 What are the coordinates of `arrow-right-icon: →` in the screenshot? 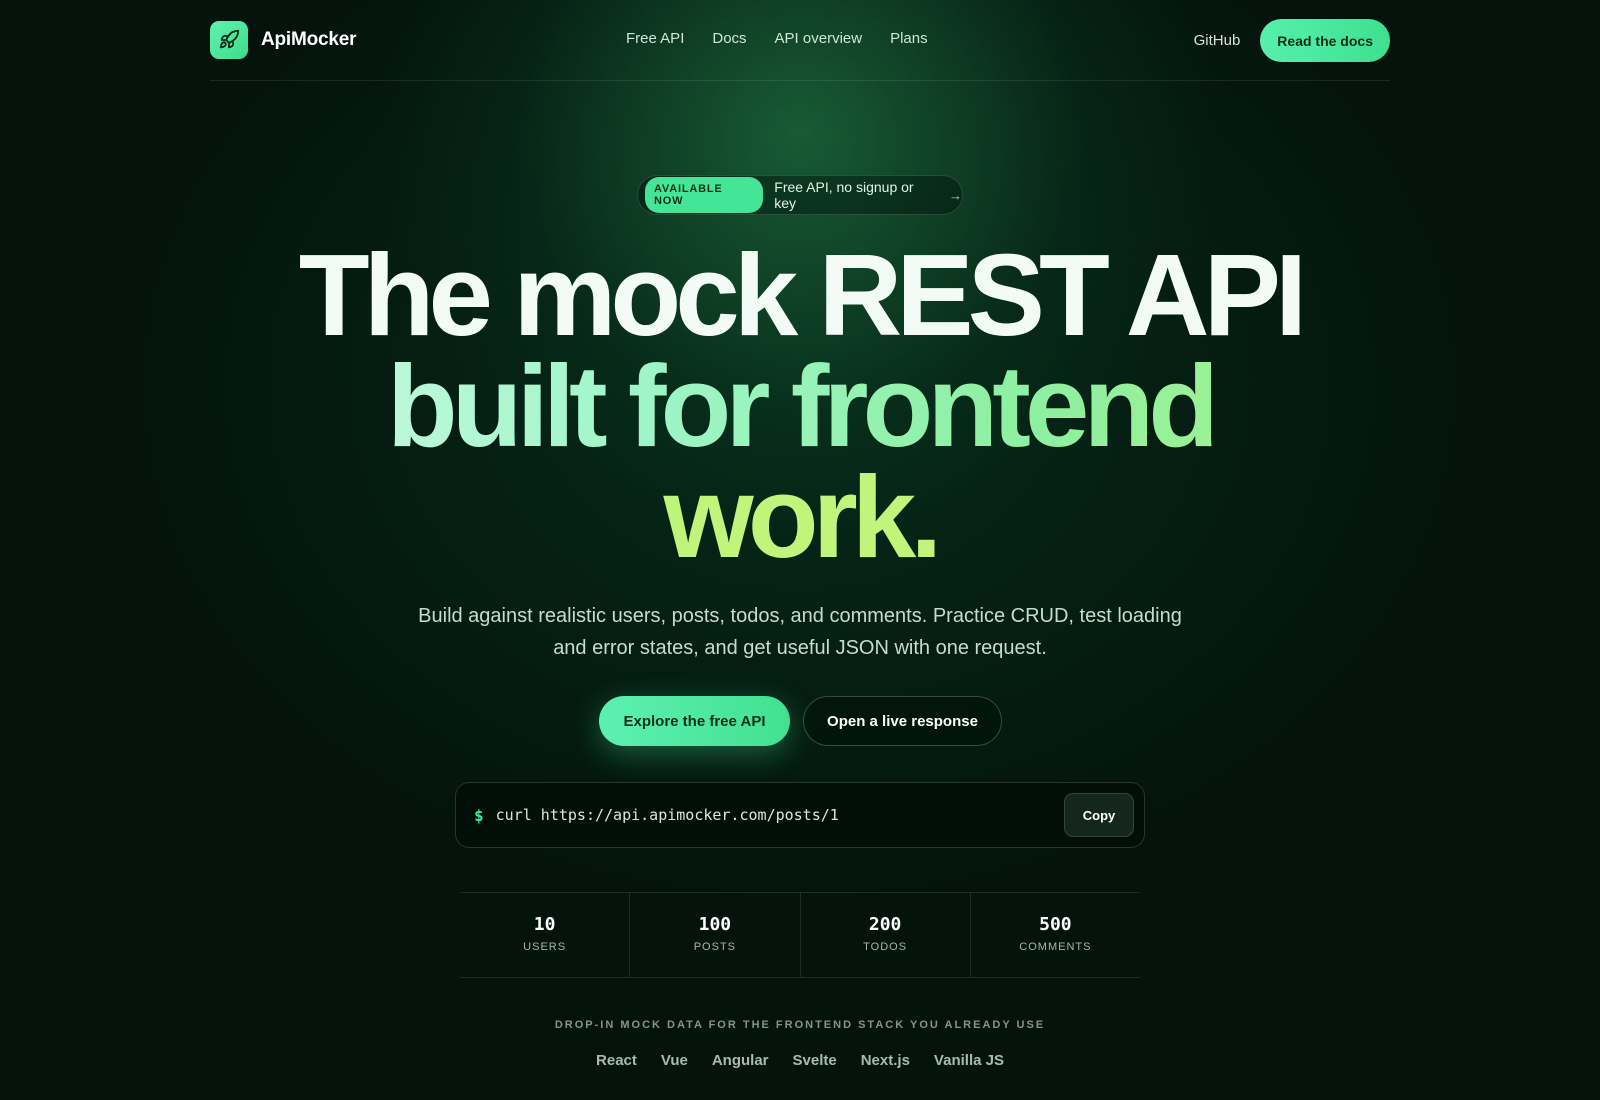 It's located at (955, 195).